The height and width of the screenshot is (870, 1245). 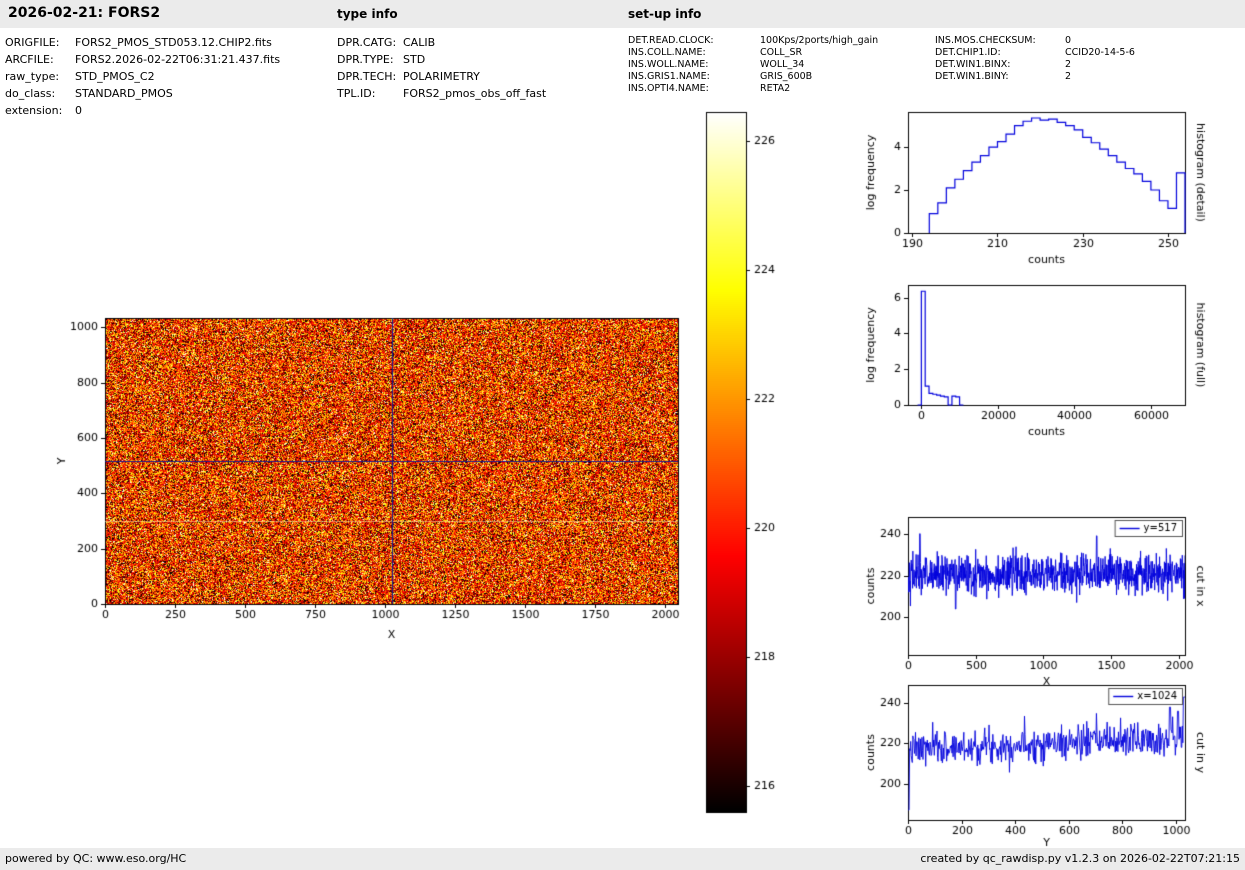 What do you see at coordinates (753, 41) in the screenshot?
I see `metadata-row: DET.READ.CLOCK: 100Kps/2ports/high_gain` at bounding box center [753, 41].